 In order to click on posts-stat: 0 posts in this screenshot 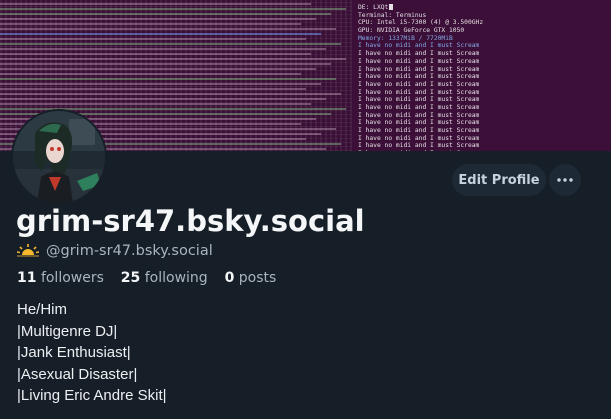, I will do `click(251, 278)`.